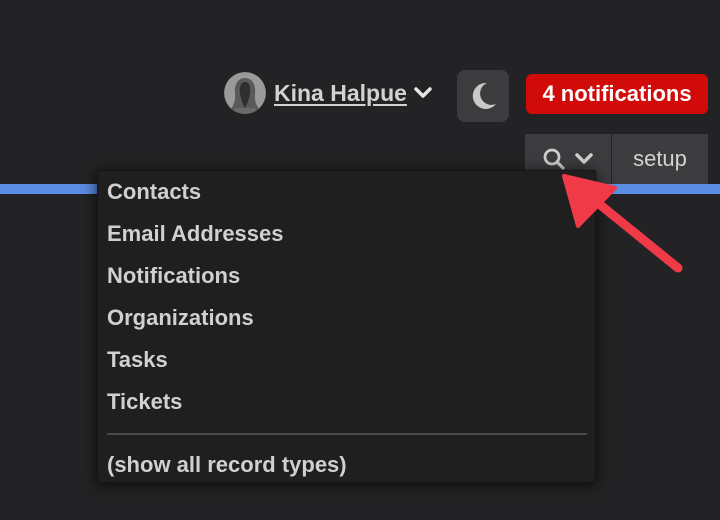 The height and width of the screenshot is (520, 720). Describe the element at coordinates (137, 360) in the screenshot. I see `menu-item-tasks: Tasks` at that location.